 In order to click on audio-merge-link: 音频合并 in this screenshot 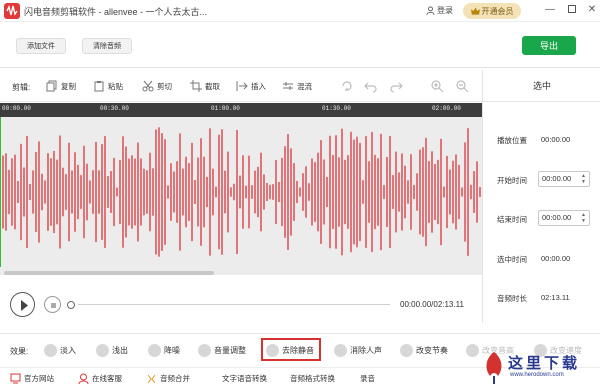, I will do `click(168, 378)`.